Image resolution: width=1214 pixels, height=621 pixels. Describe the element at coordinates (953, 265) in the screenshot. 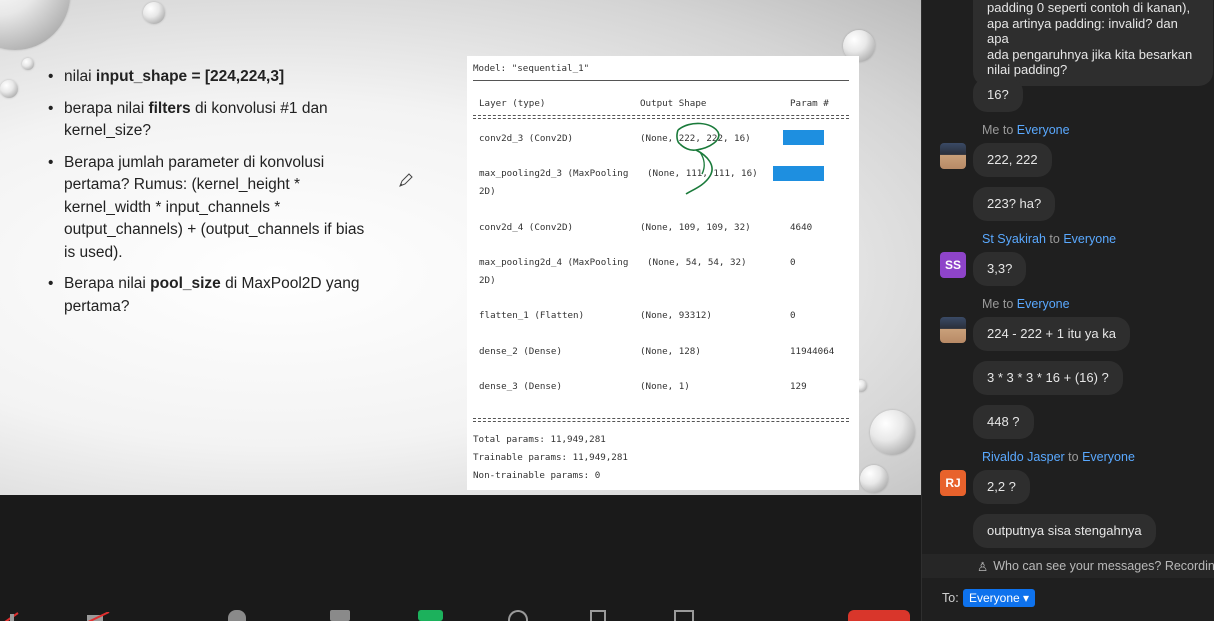

I see `user-avatar: SS` at that location.